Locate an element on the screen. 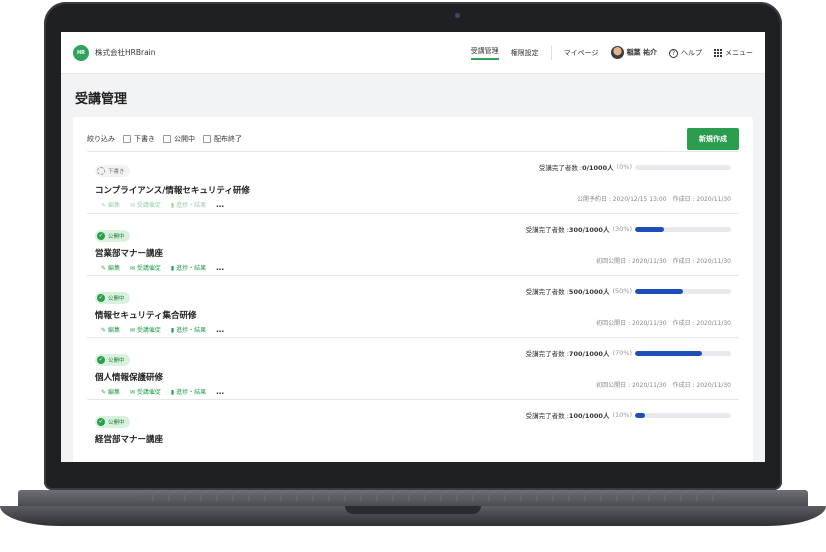 The width and height of the screenshot is (826, 552). keyboard is located at coordinates (431, 498).